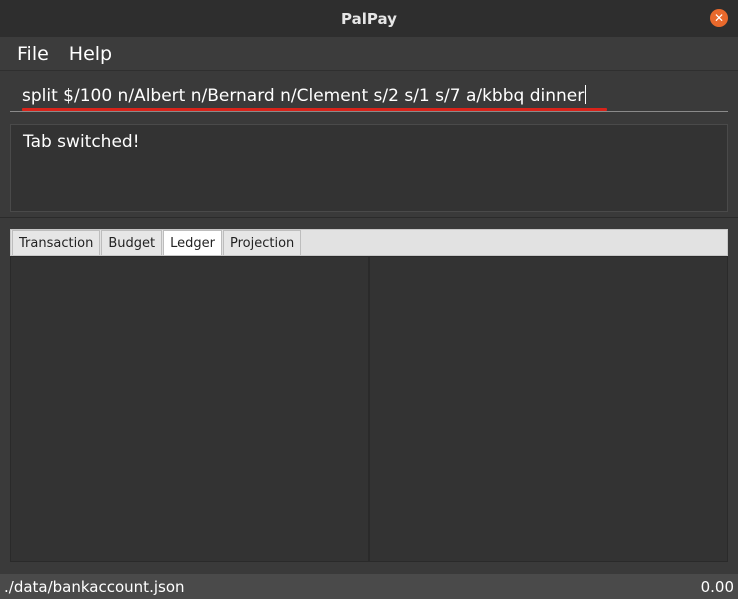 The height and width of the screenshot is (599, 738). What do you see at coordinates (369, 54) in the screenshot?
I see `menu-bar: File Help` at bounding box center [369, 54].